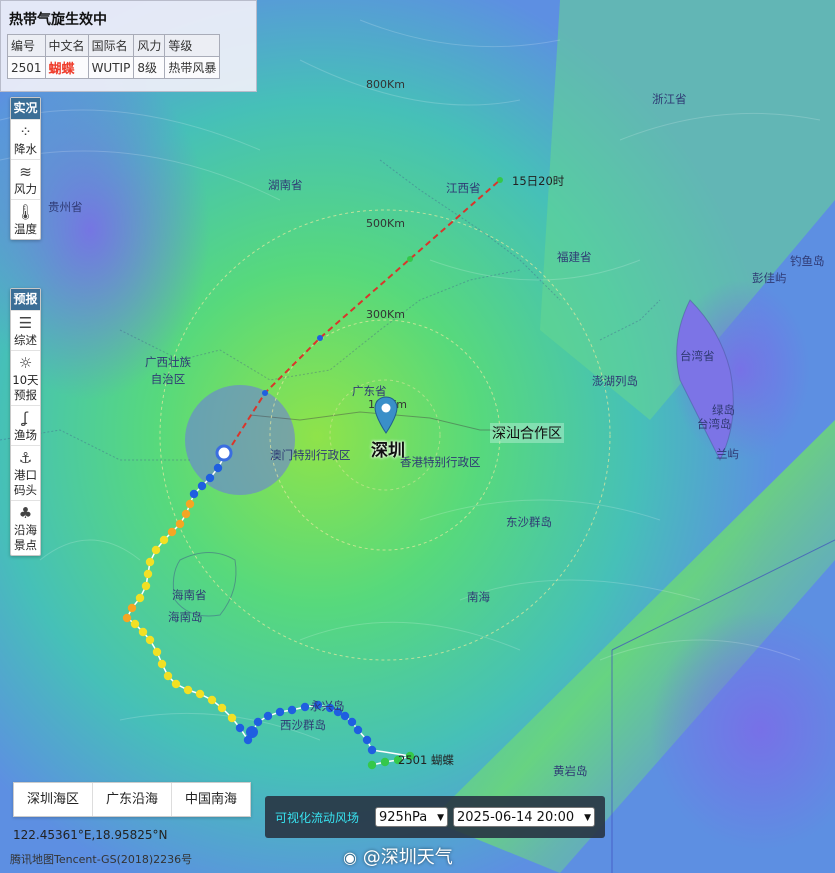  Describe the element at coordinates (25, 425) in the screenshot. I see `tool-fishing: ʆ 渔场` at that location.